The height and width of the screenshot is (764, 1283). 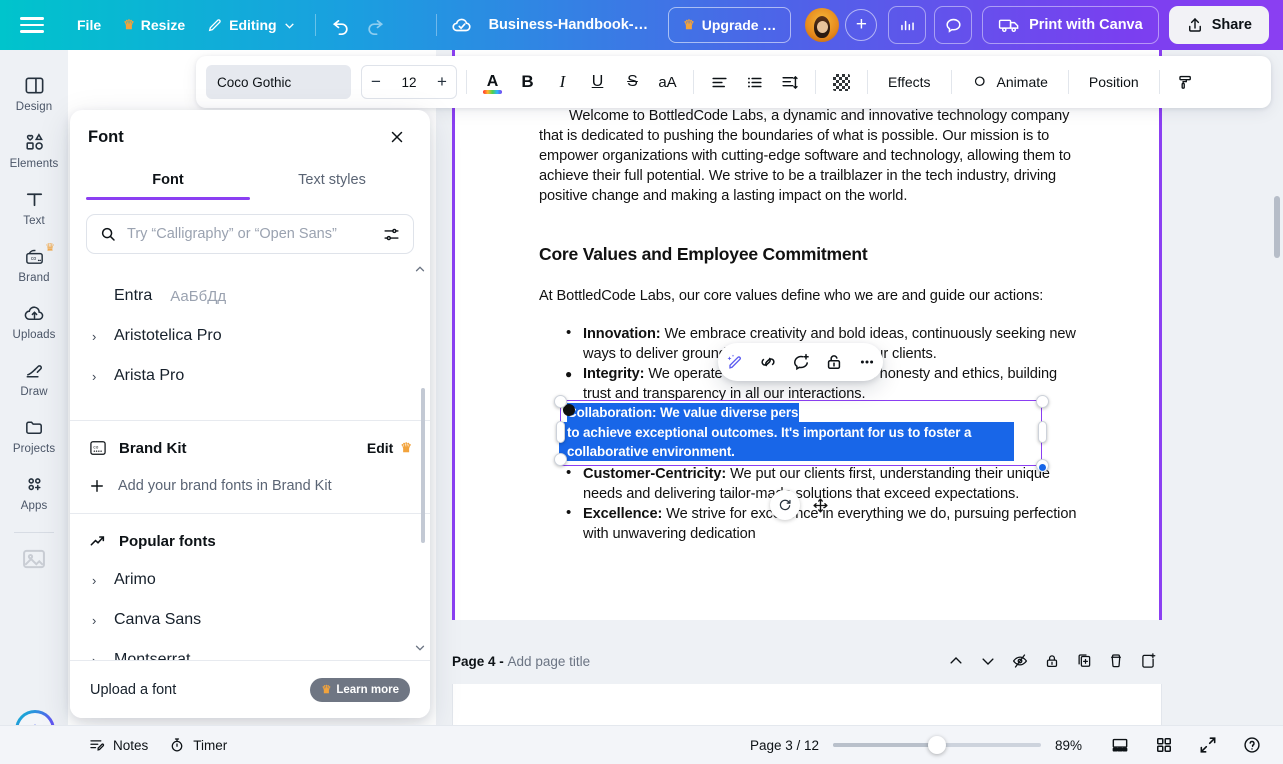 What do you see at coordinates (389, 448) in the screenshot?
I see `brand-kit-edit-button: Edit ♛` at bounding box center [389, 448].